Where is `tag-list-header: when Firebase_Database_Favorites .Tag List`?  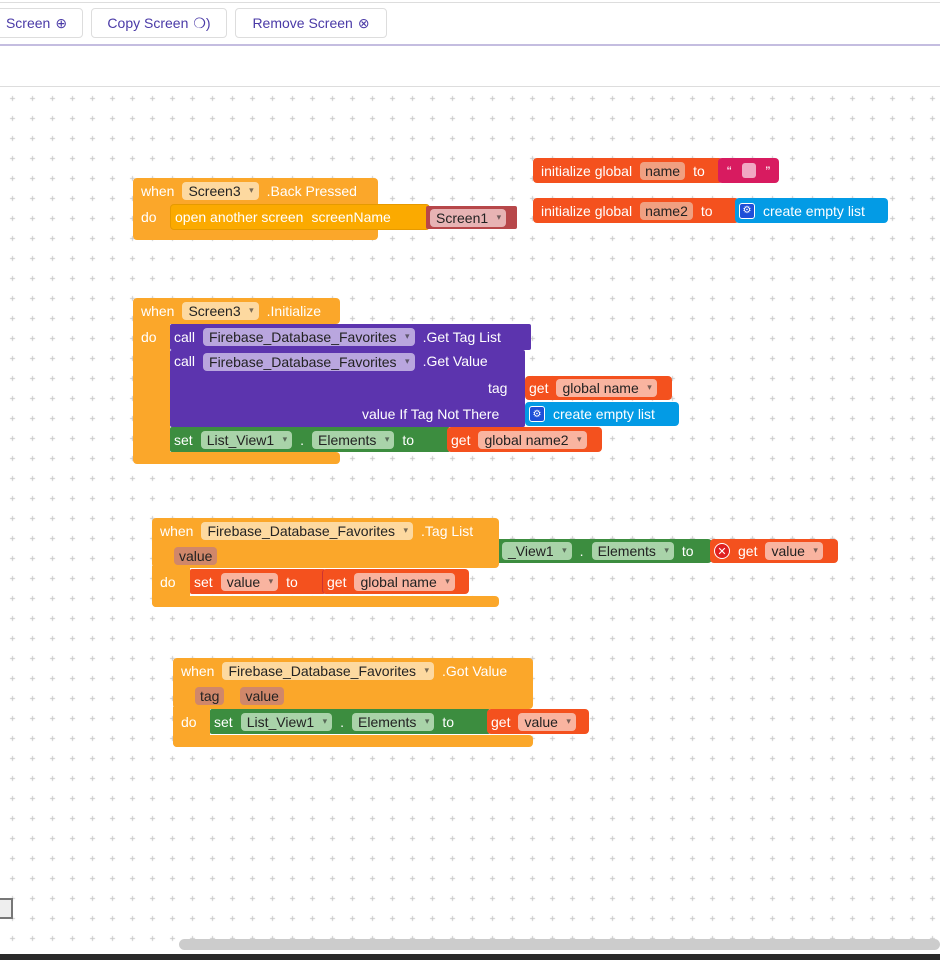
tag-list-header: when Firebase_Database_Favorites .Tag List is located at coordinates (316, 531).